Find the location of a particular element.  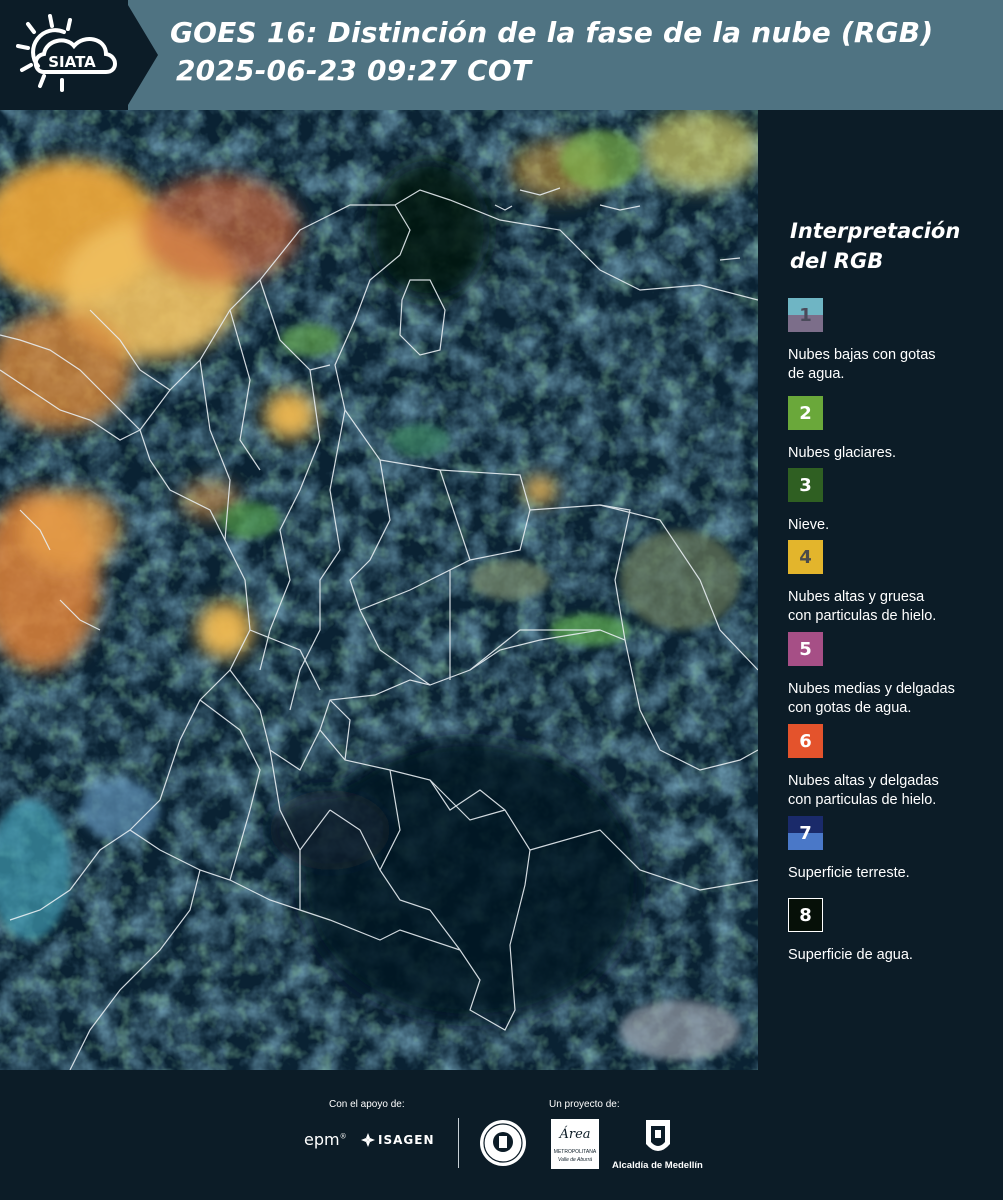

area-logo-title: Área is located at coordinates (575, 1134).